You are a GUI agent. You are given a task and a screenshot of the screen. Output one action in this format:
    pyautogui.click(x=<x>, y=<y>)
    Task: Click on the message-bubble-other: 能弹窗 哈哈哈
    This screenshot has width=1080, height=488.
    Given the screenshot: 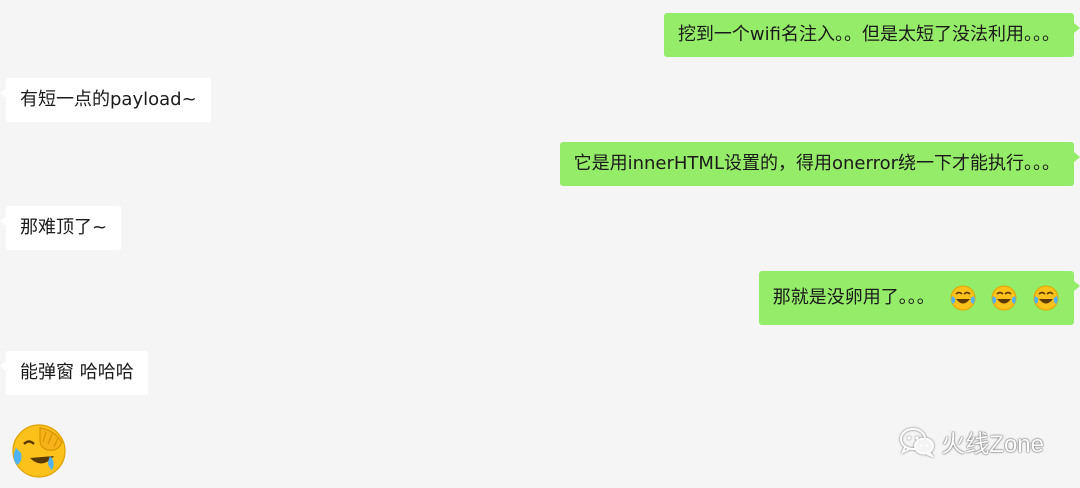 What is the action you would take?
    pyautogui.click(x=74, y=373)
    